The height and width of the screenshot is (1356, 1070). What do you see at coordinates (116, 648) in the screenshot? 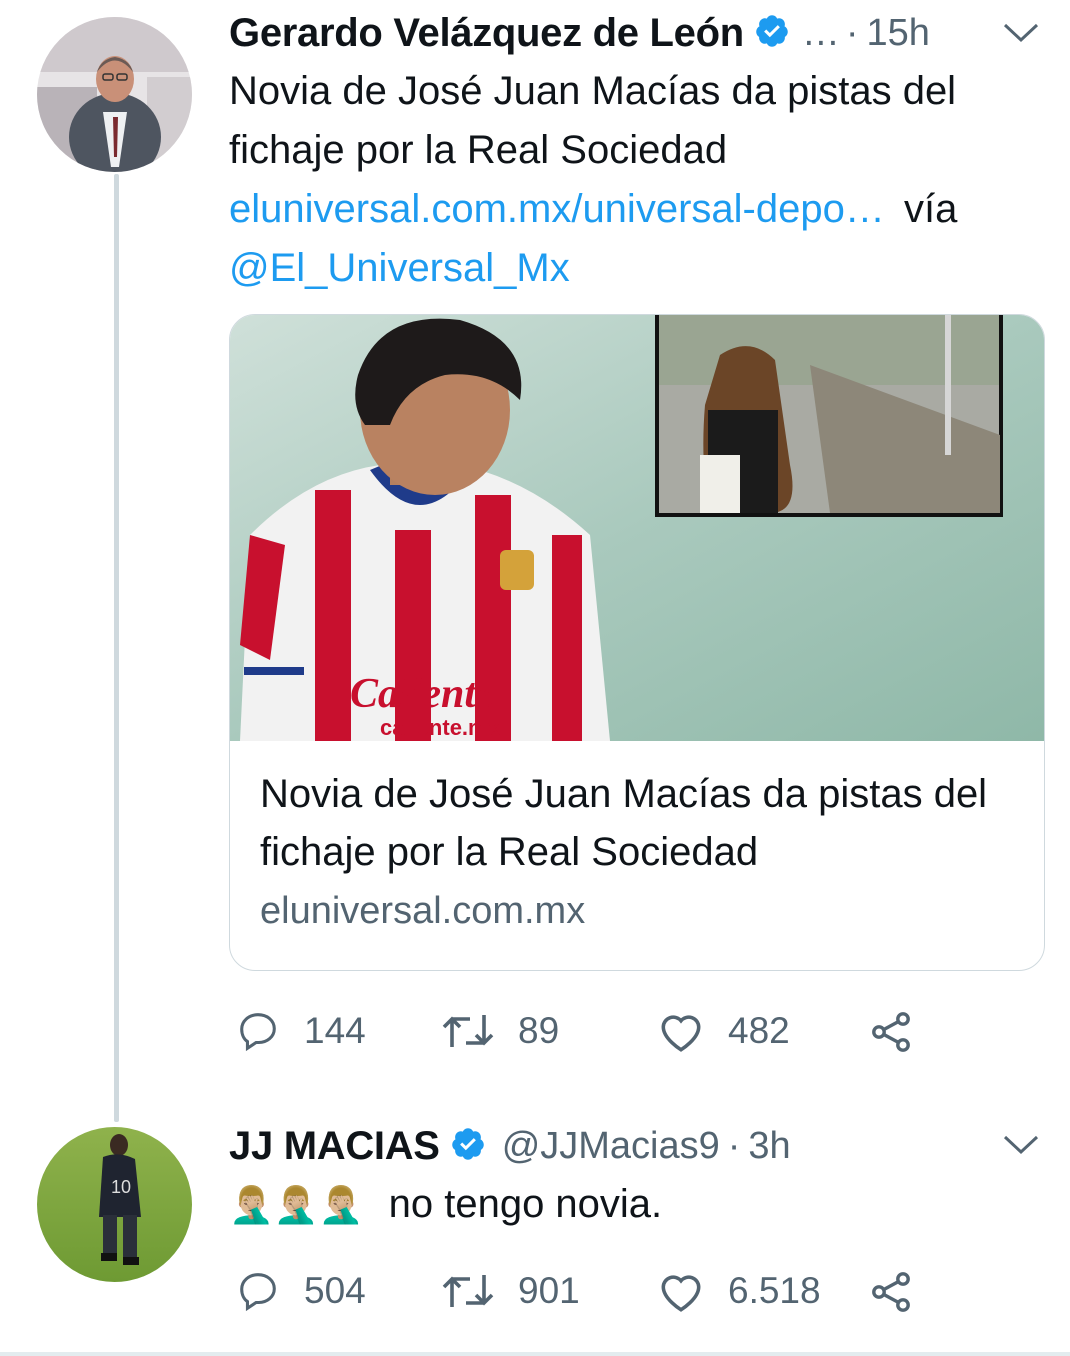
I see `thread-line` at bounding box center [116, 648].